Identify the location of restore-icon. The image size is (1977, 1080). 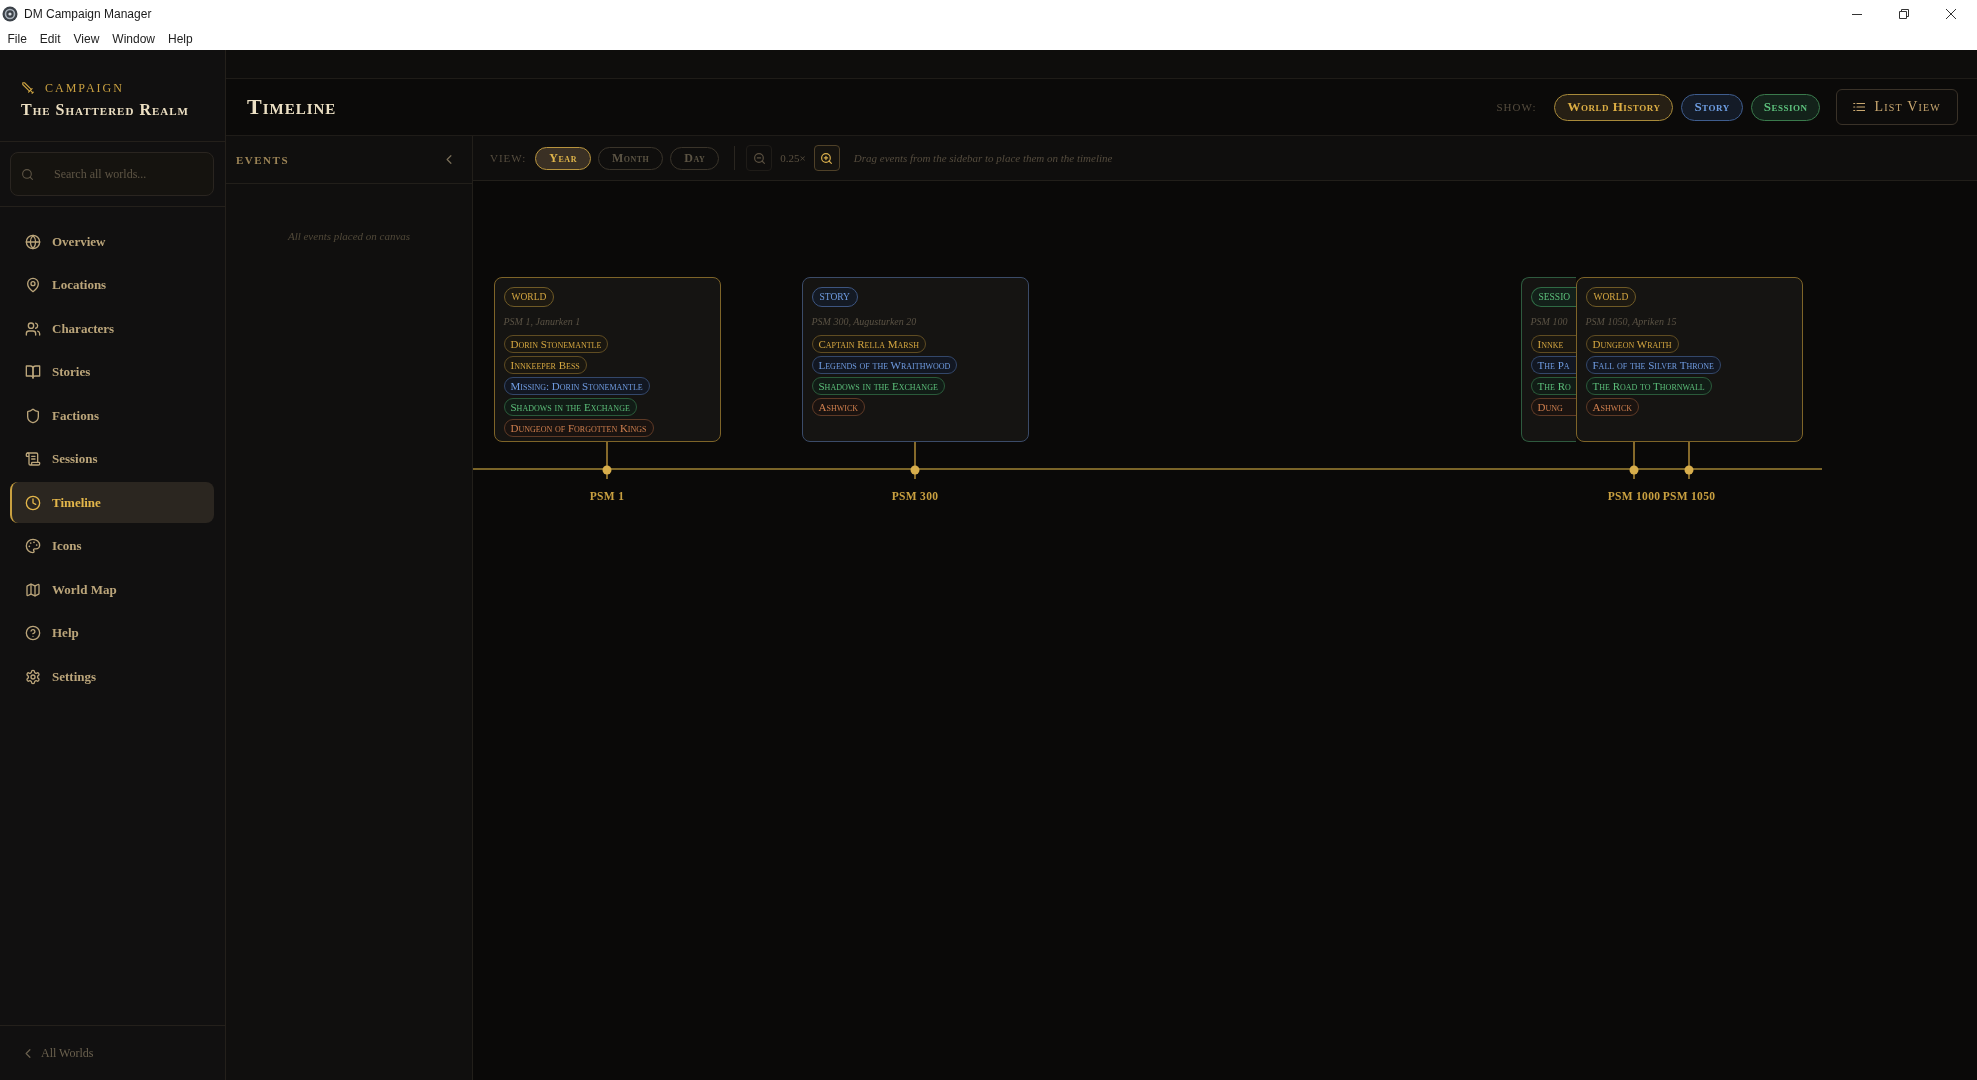
(1903, 14).